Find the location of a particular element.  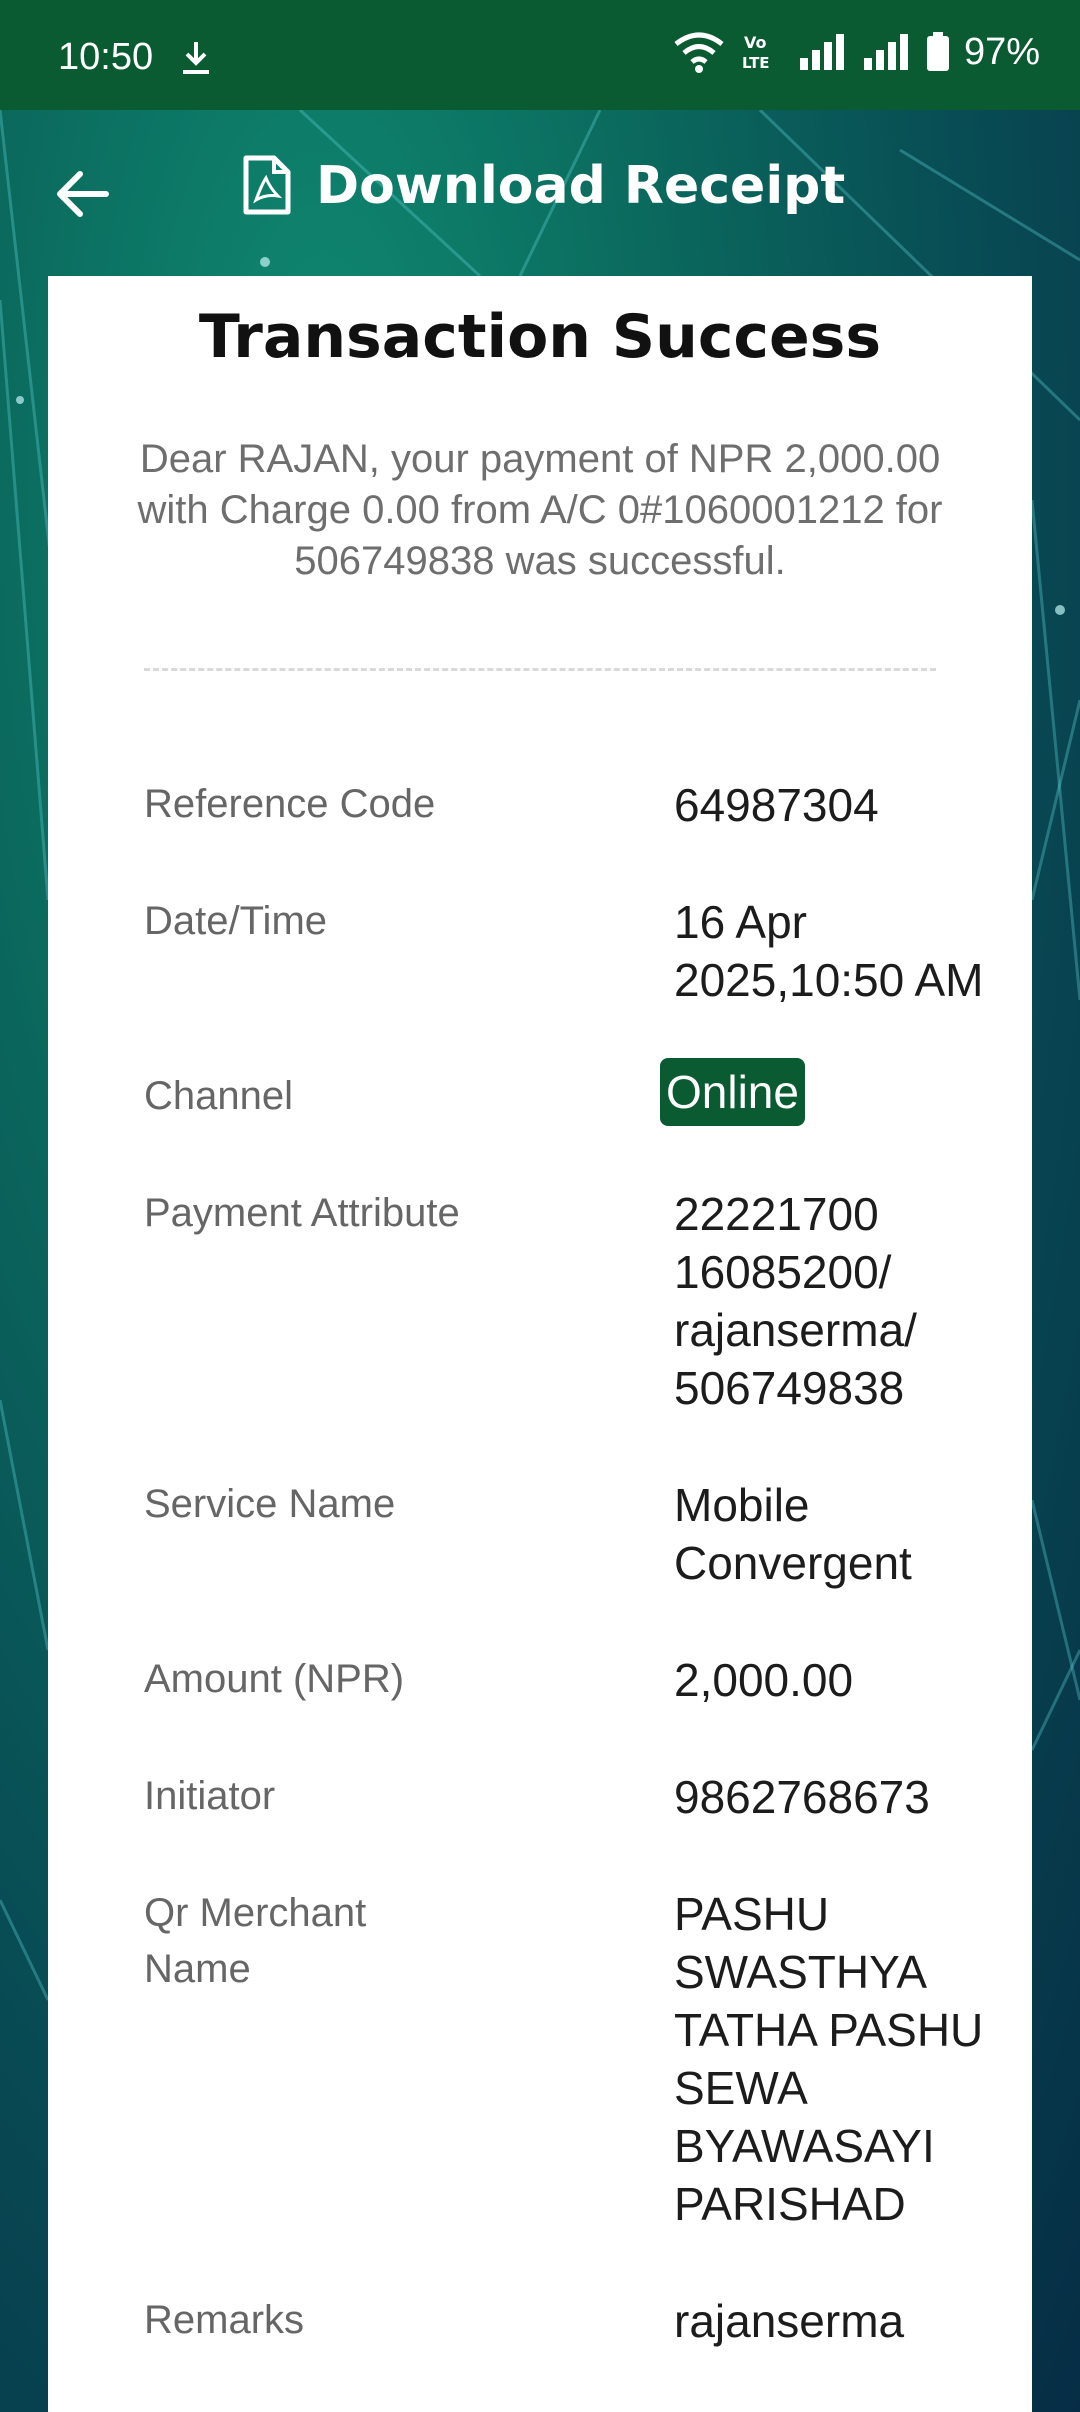

detail-label: Remarks is located at coordinates (224, 2320).